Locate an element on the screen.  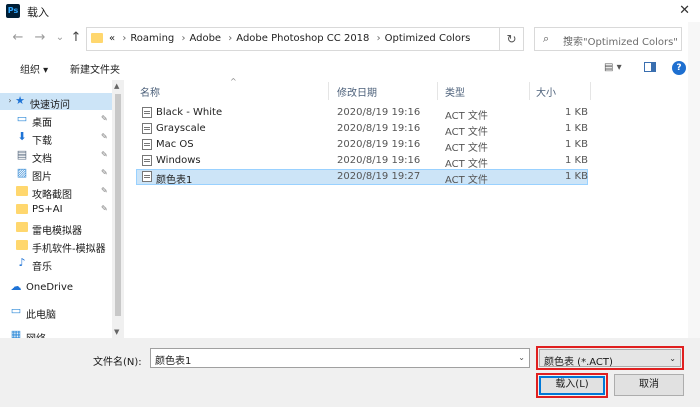
load-button: 载入(L) is located at coordinates (572, 385).